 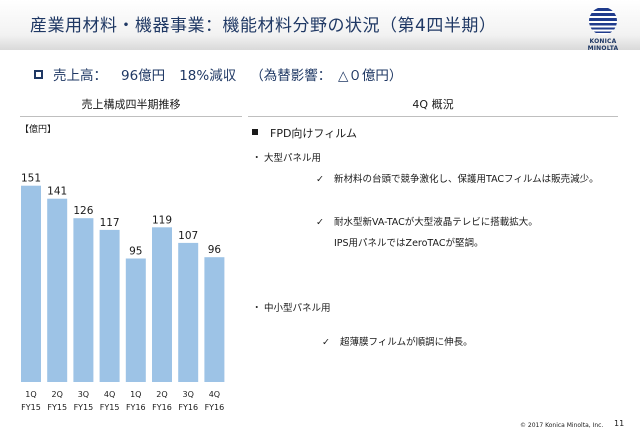 I want to click on revenue-change: 18%減収, so click(x=208, y=76).